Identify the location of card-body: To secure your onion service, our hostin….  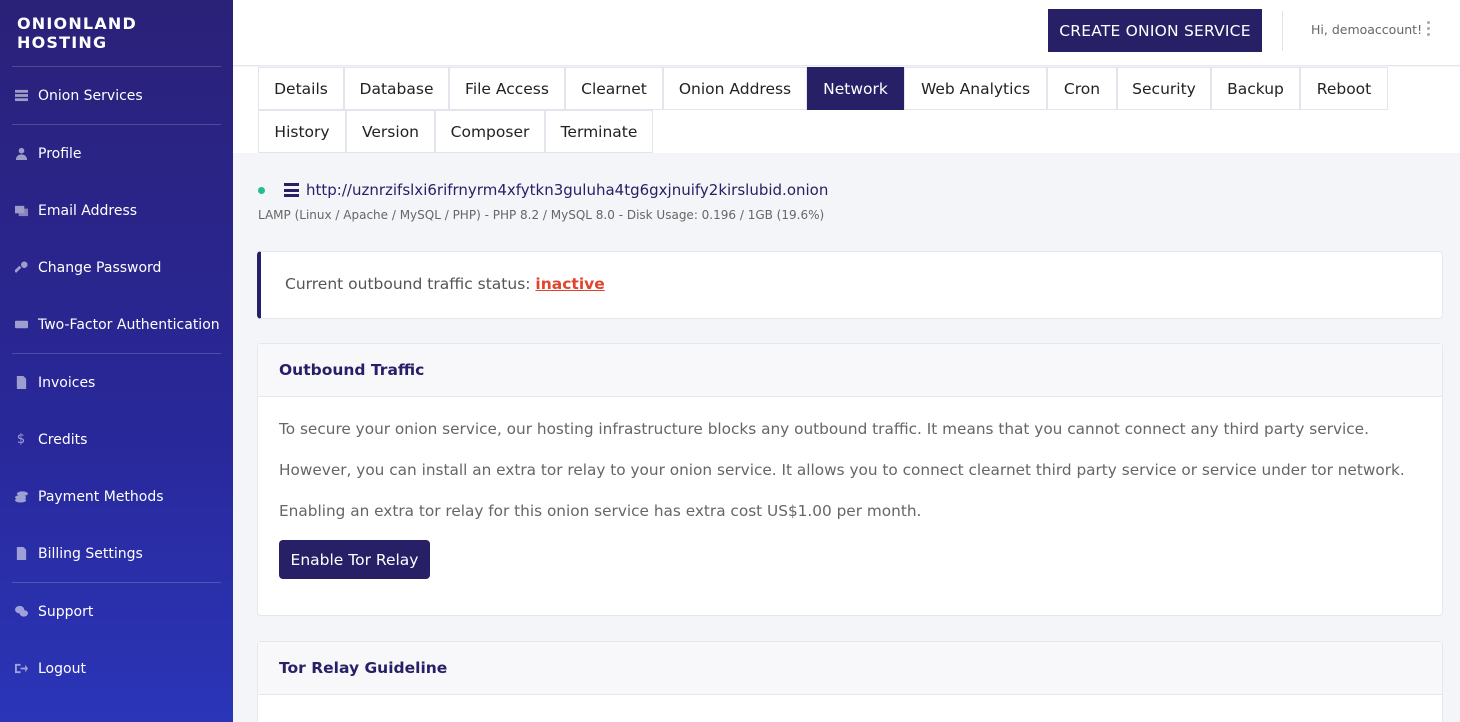
(850, 460).